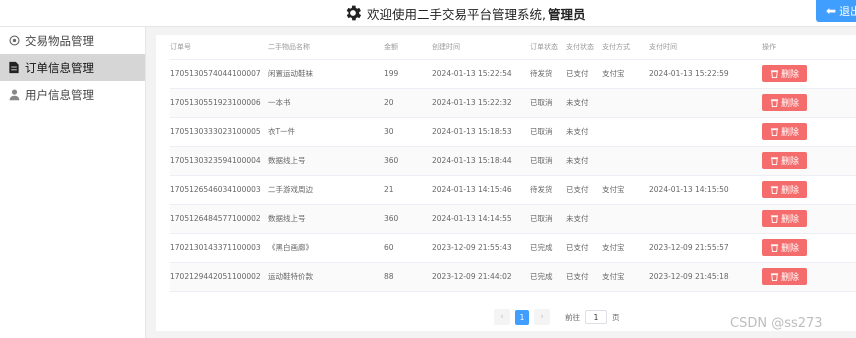 The width and height of the screenshot is (856, 338). What do you see at coordinates (557, 317) in the screenshot?
I see `pagination: ‹ 1 › 前往 1 页` at bounding box center [557, 317].